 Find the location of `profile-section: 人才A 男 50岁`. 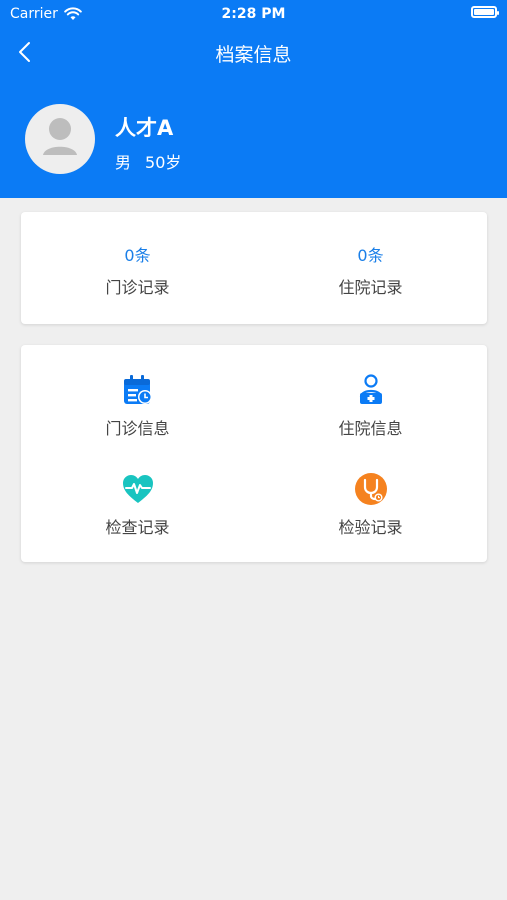

profile-section: 人才A 男 50岁 is located at coordinates (255, 139).